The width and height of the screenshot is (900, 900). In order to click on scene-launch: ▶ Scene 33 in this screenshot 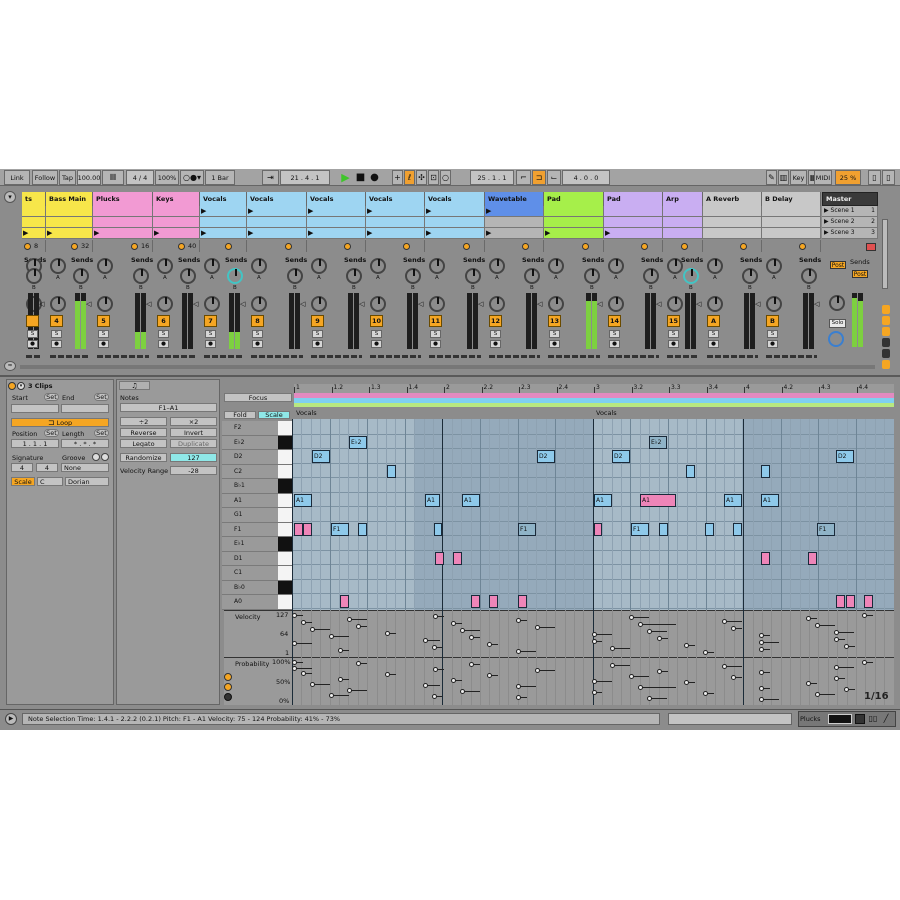, I will do `click(850, 233)`.